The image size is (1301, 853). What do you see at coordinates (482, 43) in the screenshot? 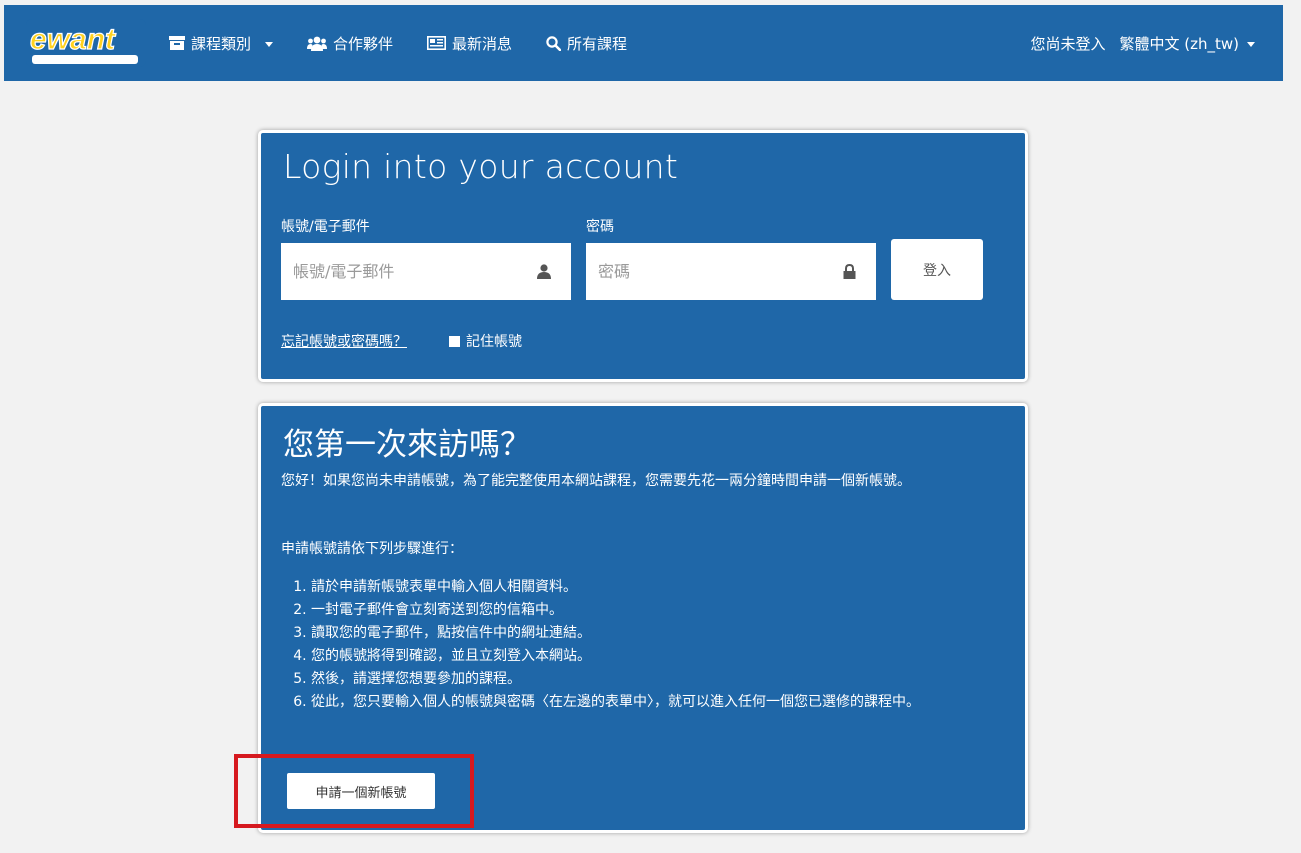
I see `nav-news-label: 最新消息` at bounding box center [482, 43].